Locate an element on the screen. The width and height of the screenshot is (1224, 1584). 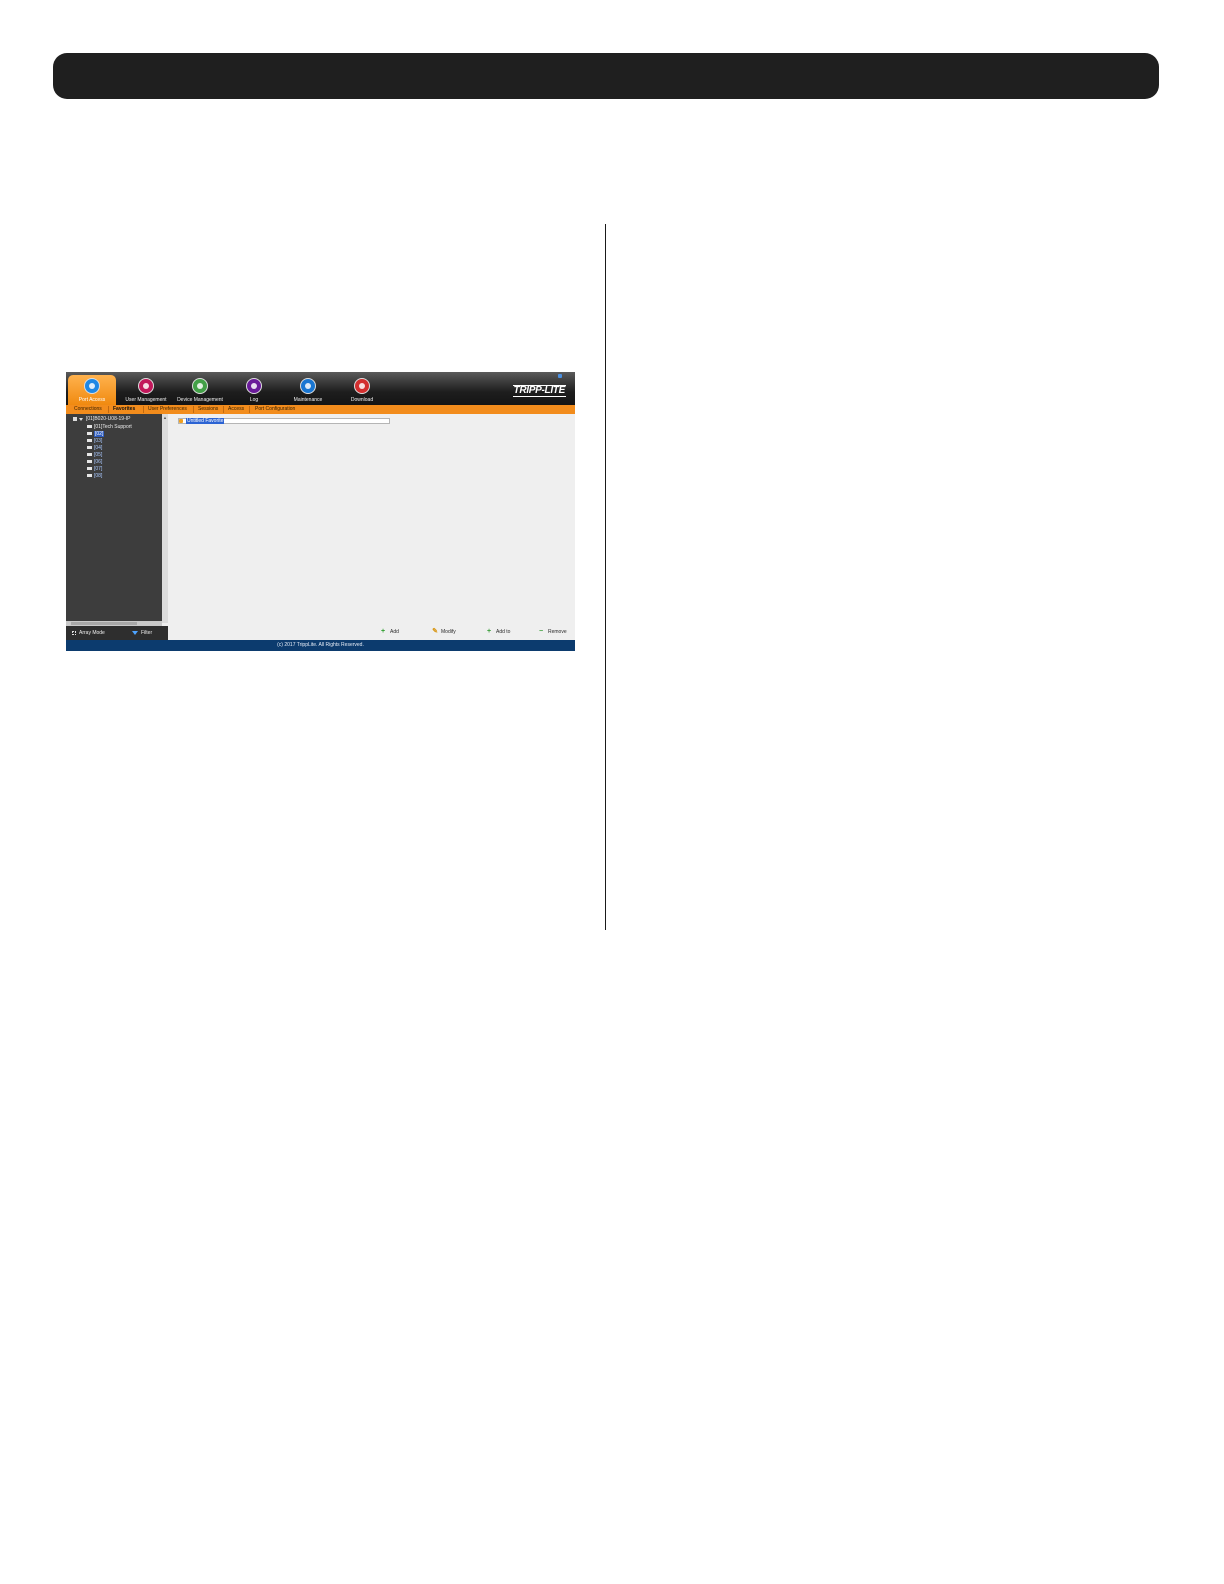
tab-user-preferences: User Preferences is located at coordinates (167, 409).